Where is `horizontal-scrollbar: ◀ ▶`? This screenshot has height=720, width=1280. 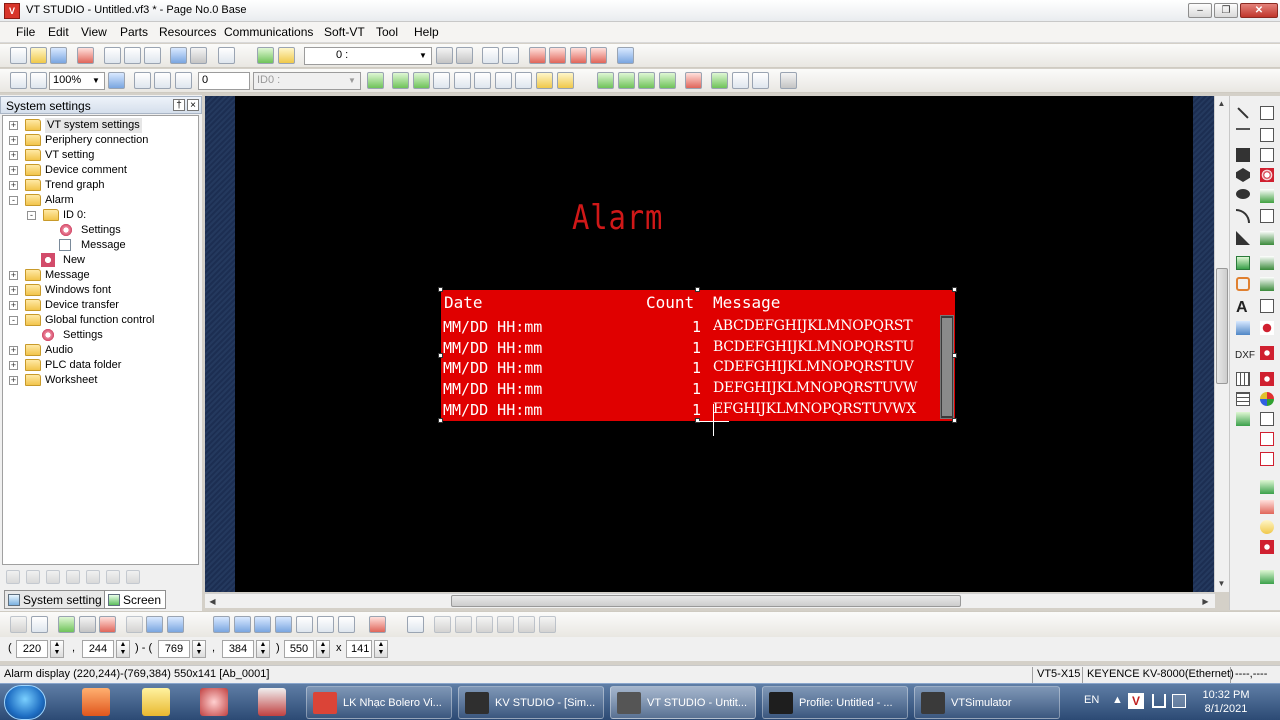 horizontal-scrollbar: ◀ ▶ is located at coordinates (710, 600).